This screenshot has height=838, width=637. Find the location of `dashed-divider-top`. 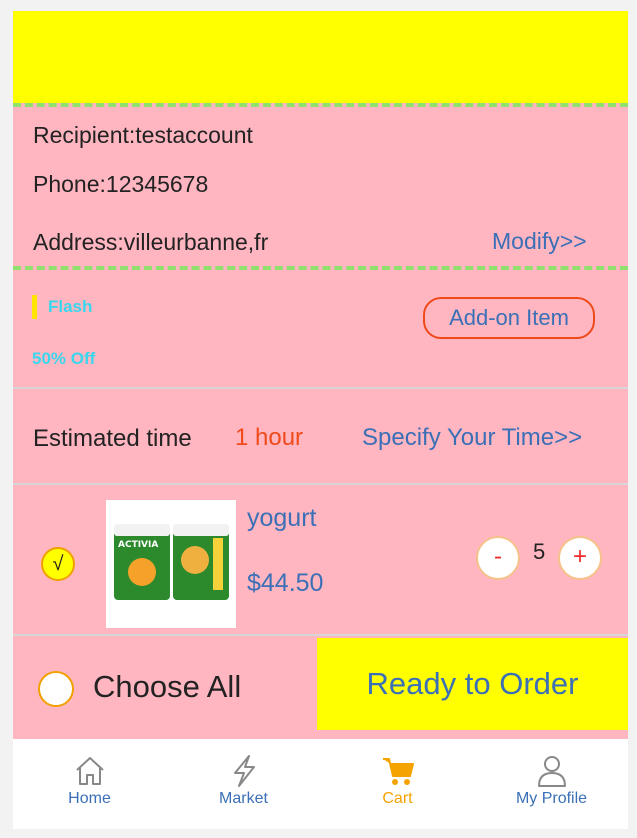

dashed-divider-top is located at coordinates (320, 105).